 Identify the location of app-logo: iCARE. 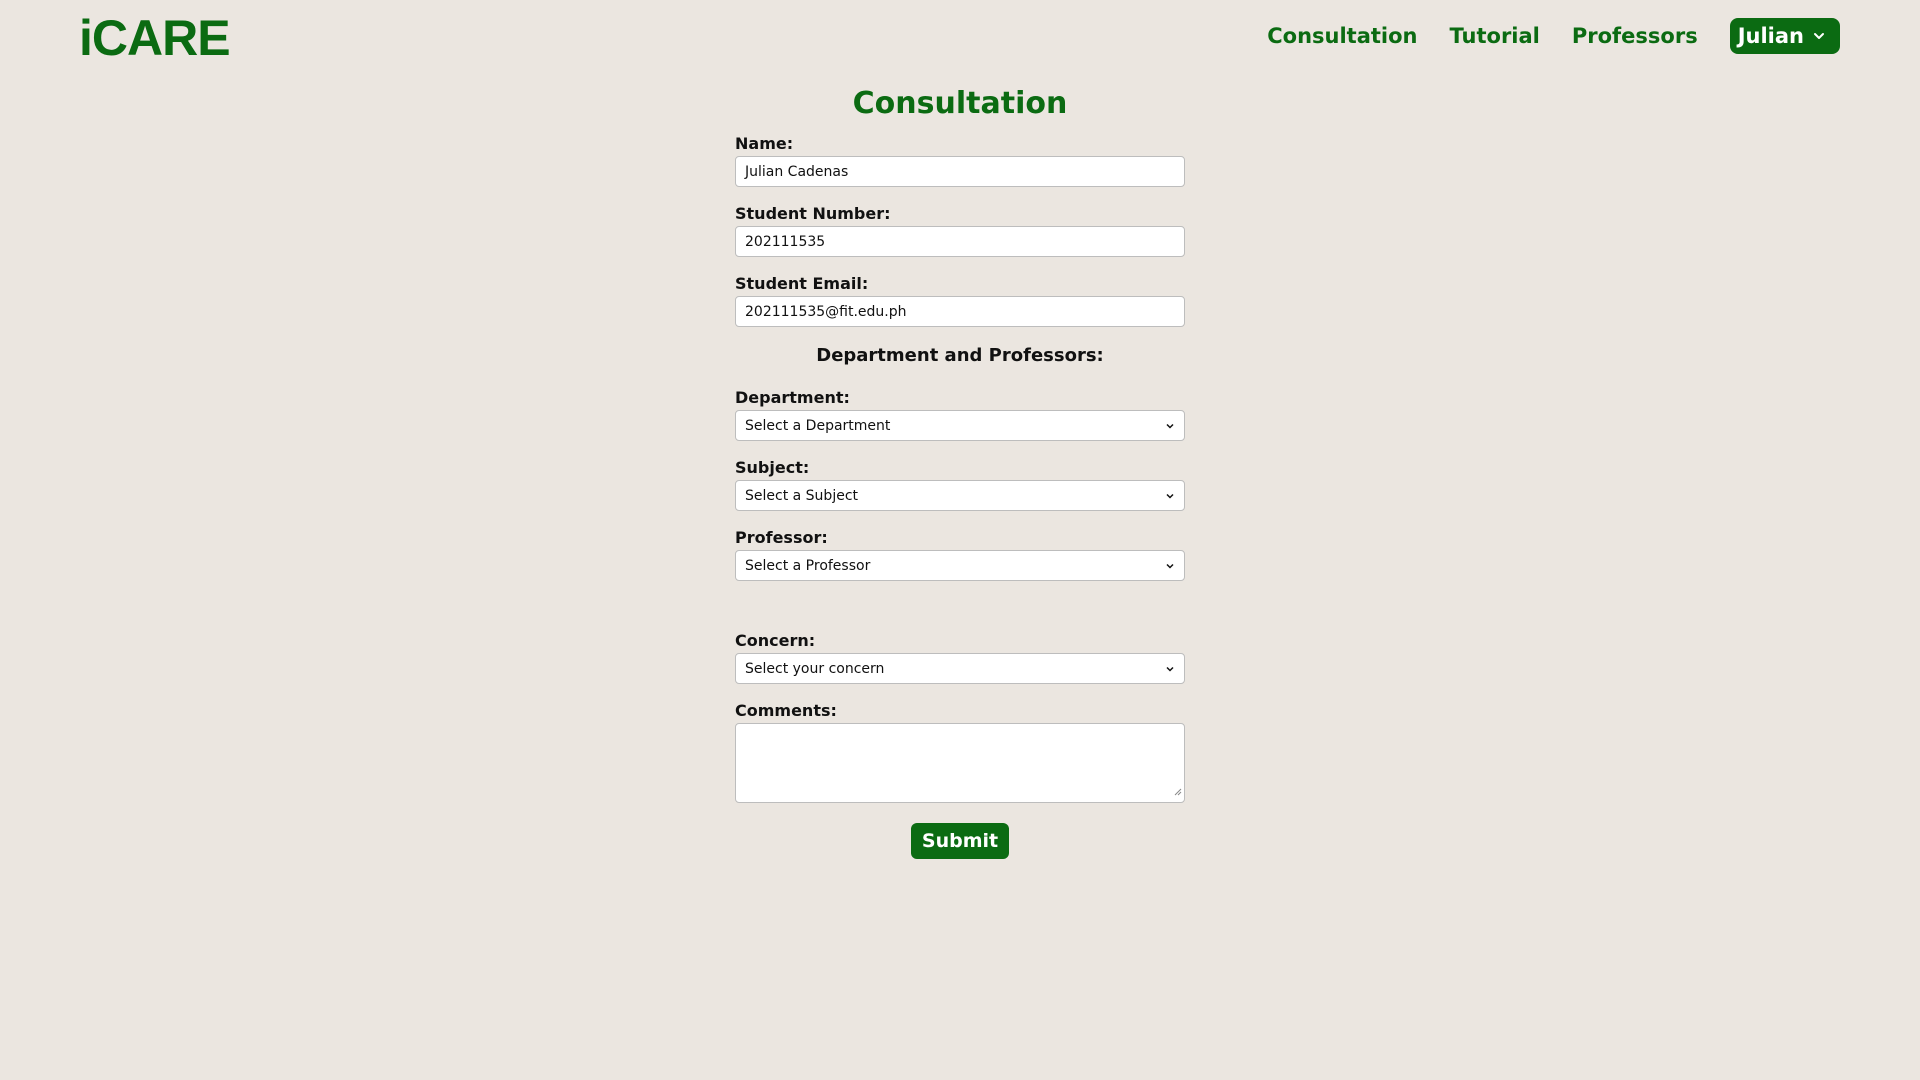
(155, 38).